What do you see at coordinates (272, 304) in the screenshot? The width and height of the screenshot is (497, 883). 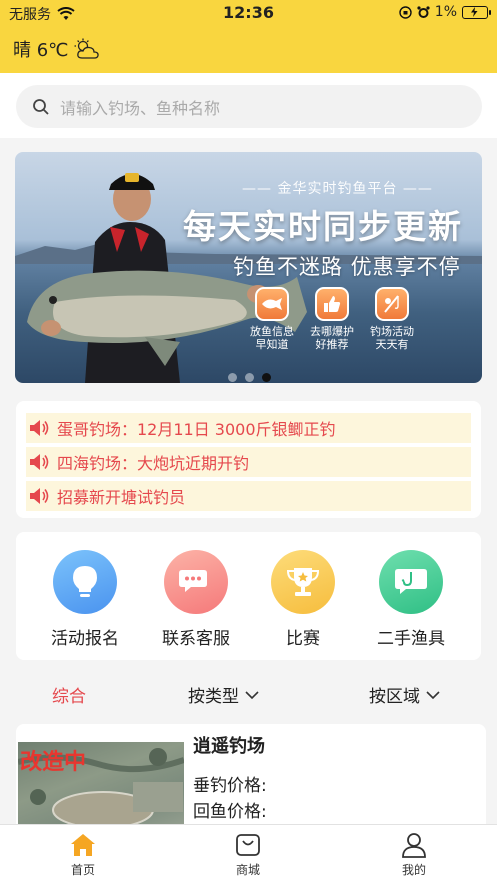 I see `fish-icon` at bounding box center [272, 304].